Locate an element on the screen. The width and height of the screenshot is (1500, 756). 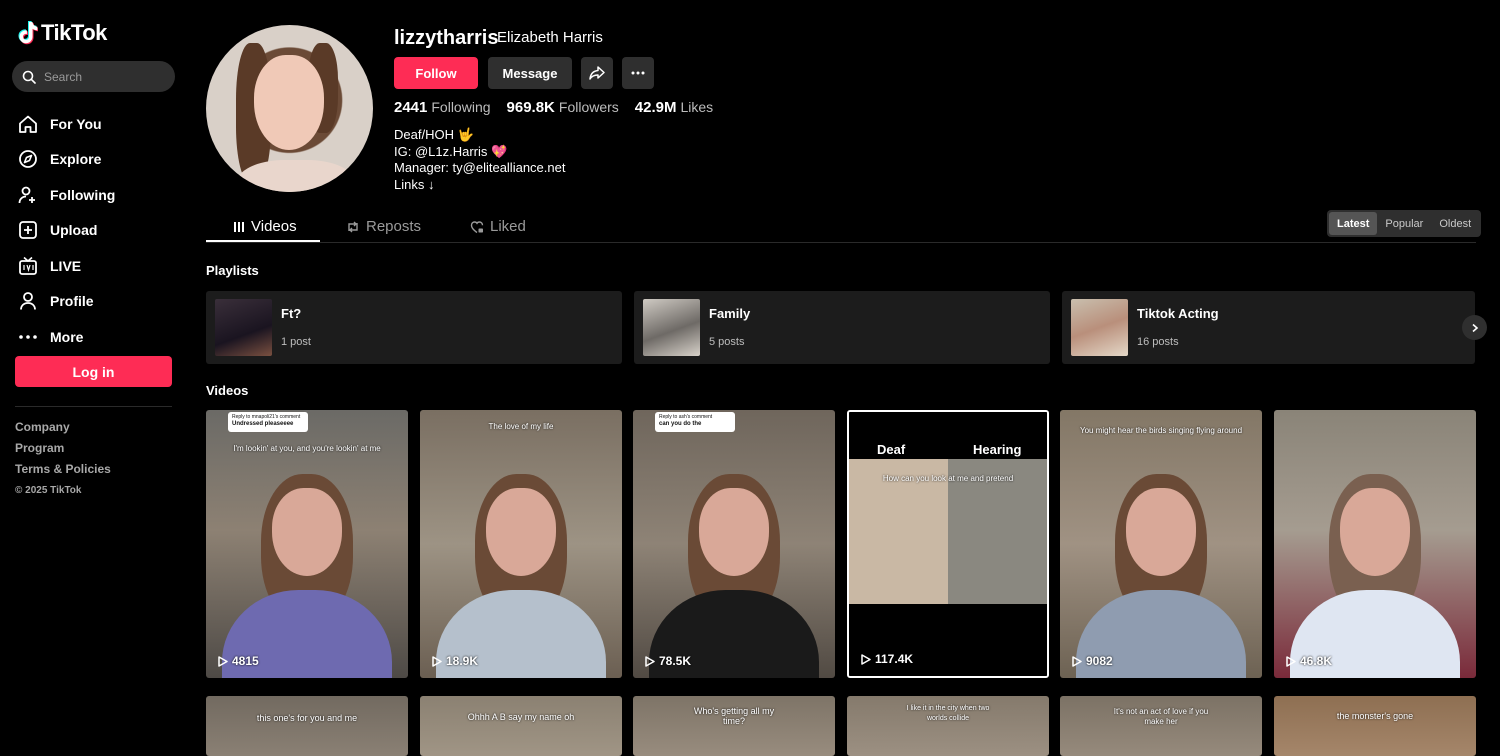
view-count: 78.5K is located at coordinates (675, 661).